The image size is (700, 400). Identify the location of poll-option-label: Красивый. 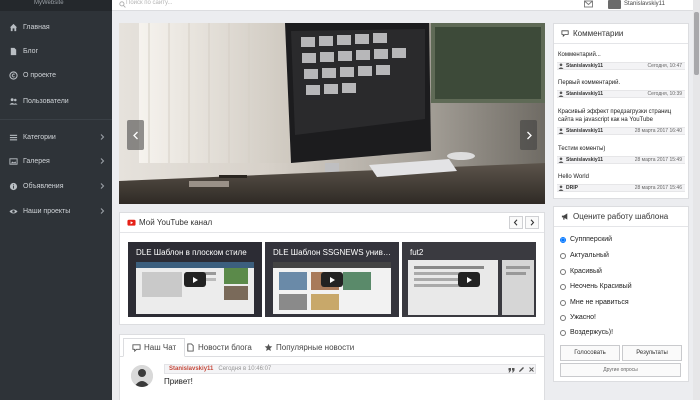
(586, 271).